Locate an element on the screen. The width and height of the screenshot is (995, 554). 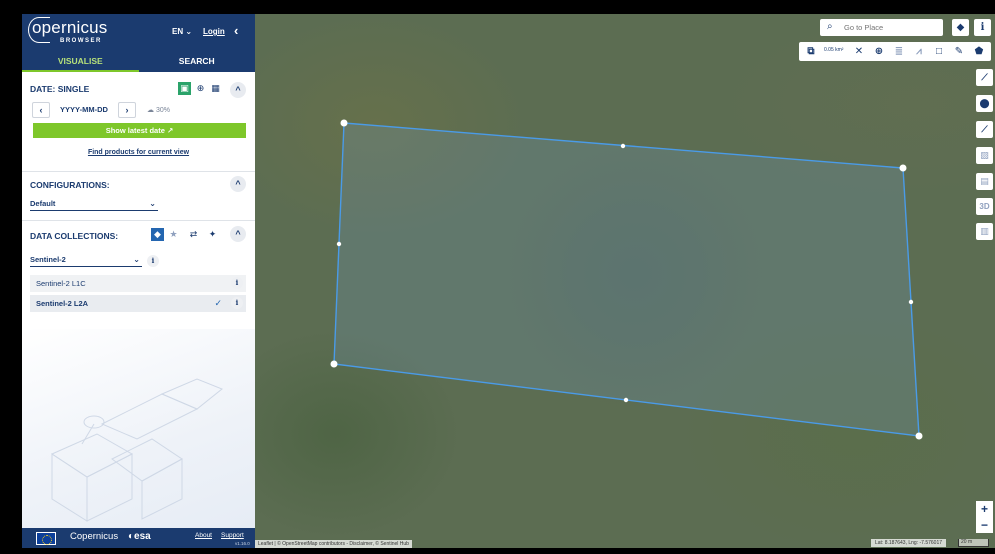
zoom-in-button: + is located at coordinates (984, 509).